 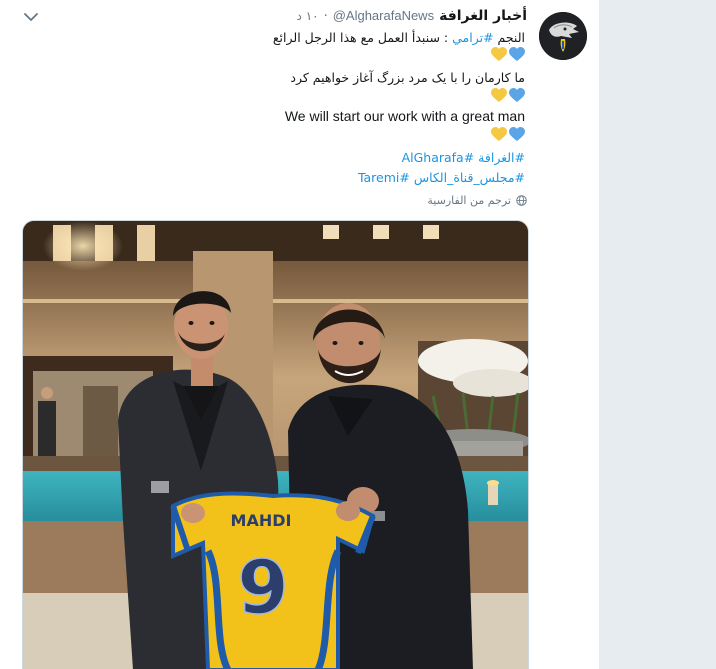 I want to click on jersey-name: MAHDI, so click(x=261, y=520).